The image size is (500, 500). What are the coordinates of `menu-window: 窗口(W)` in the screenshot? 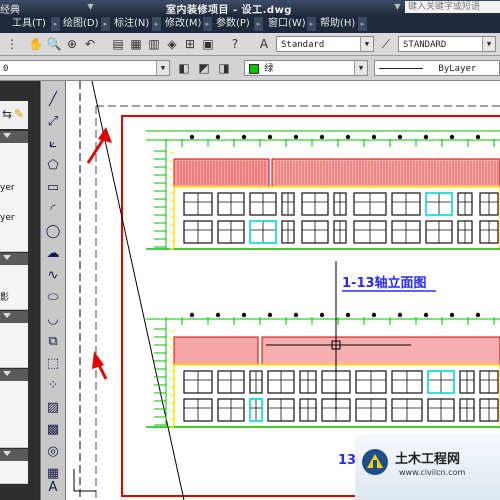 It's located at (287, 24).